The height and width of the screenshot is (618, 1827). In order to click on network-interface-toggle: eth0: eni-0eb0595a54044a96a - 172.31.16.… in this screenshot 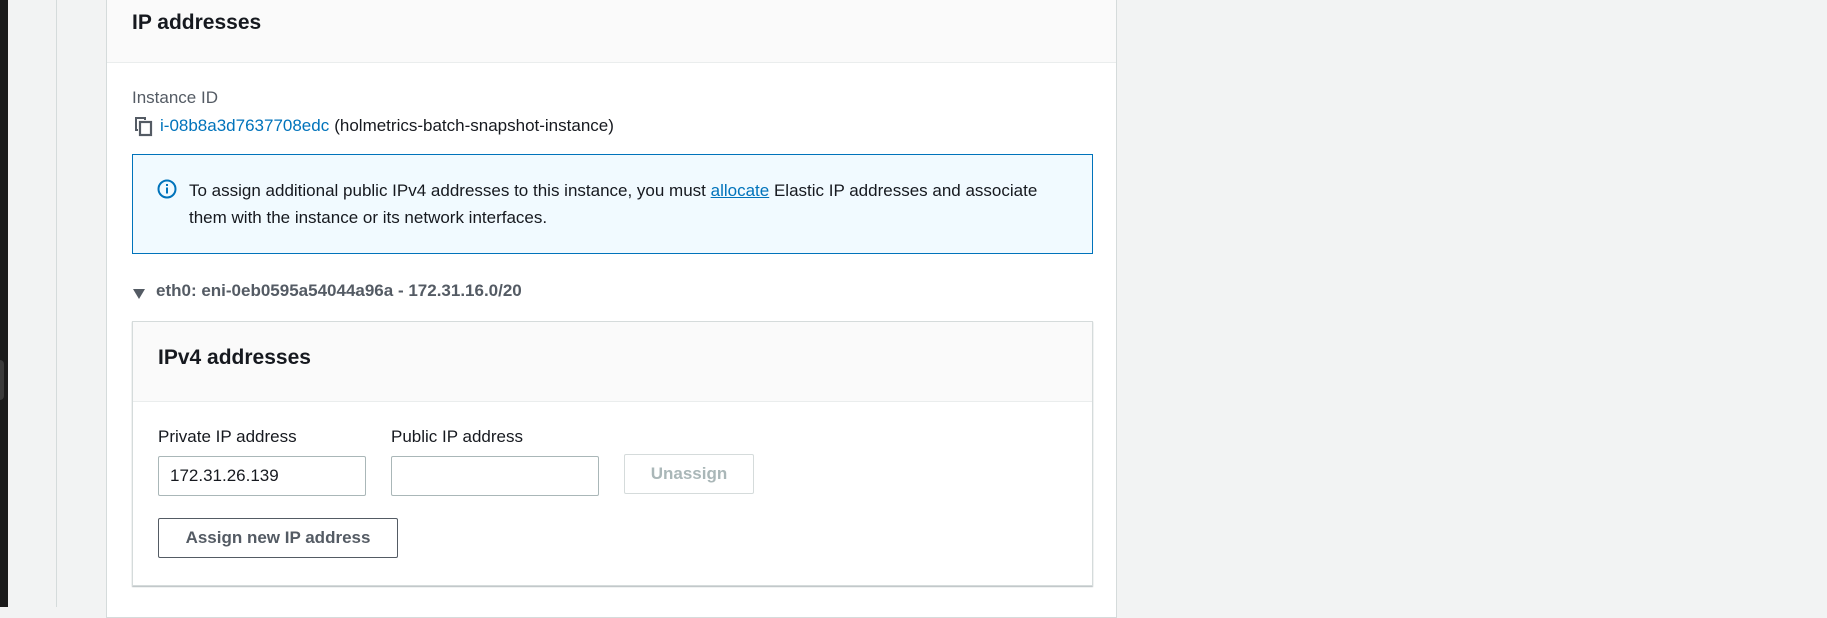, I will do `click(611, 291)`.